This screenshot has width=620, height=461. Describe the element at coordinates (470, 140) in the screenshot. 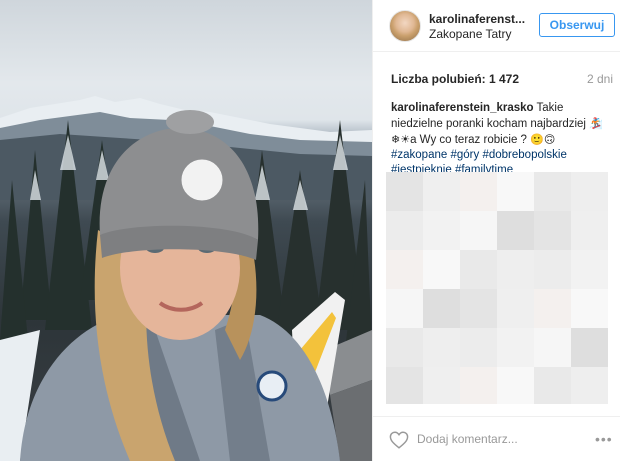

I see `caption-text-2: a Wy co teraz robicie ?` at that location.